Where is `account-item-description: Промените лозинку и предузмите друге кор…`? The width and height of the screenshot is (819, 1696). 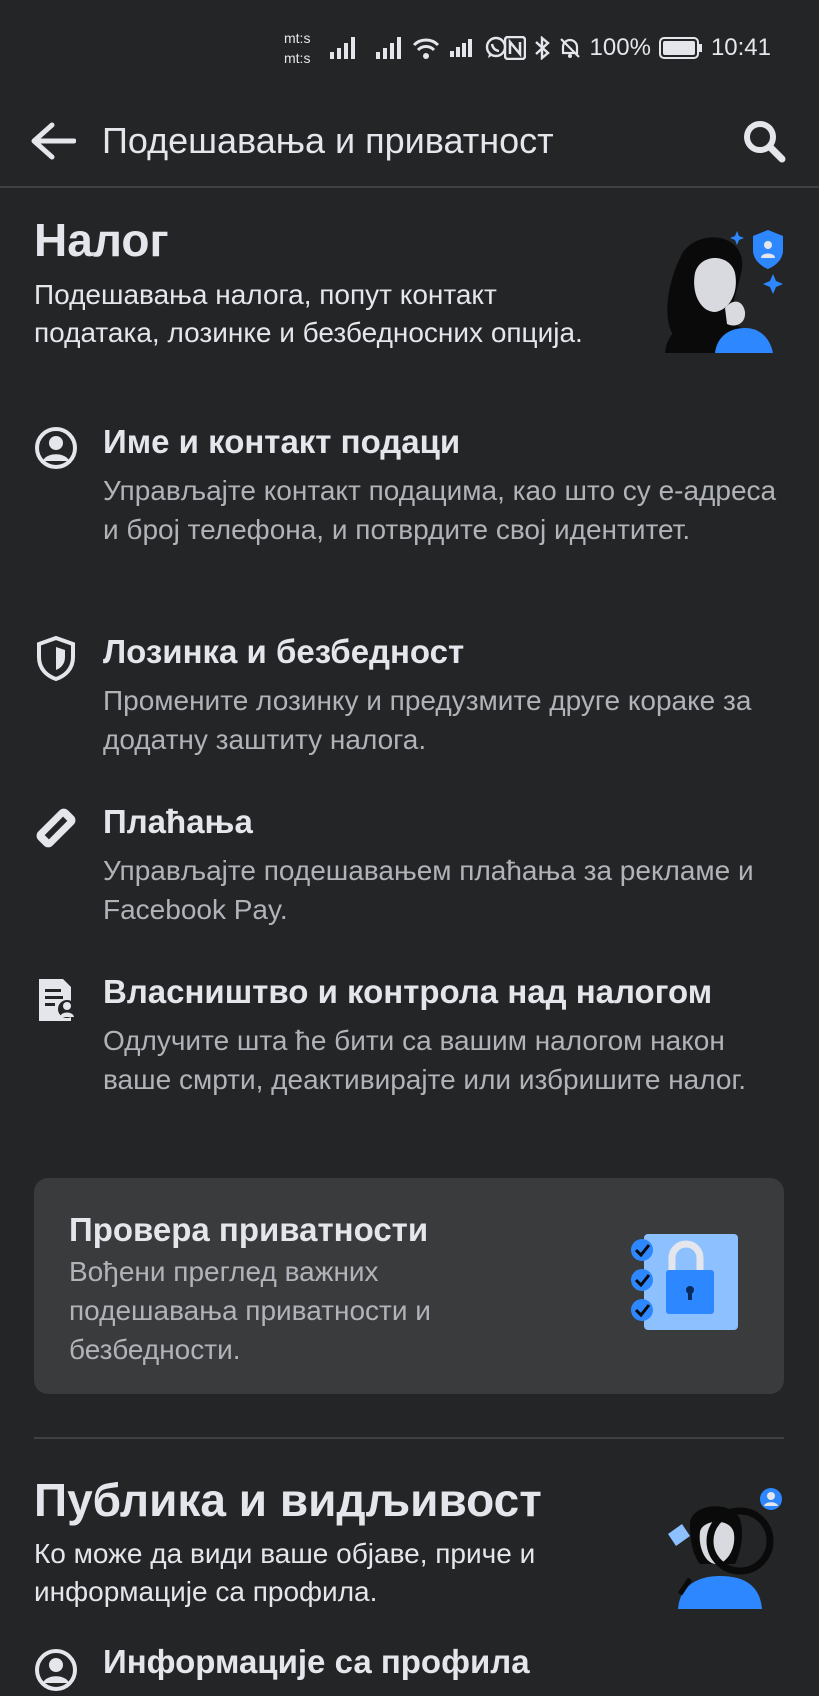
account-item-description: Промените лозинку и предузмите друге кор… is located at coordinates (427, 720).